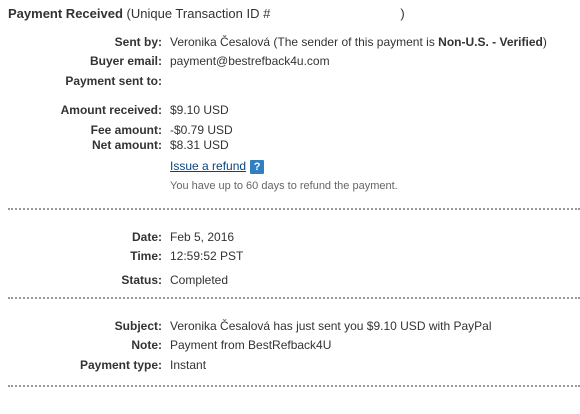 The width and height of the screenshot is (580, 414). I want to click on date-row: Date: Feb 5, 2016, so click(290, 237).